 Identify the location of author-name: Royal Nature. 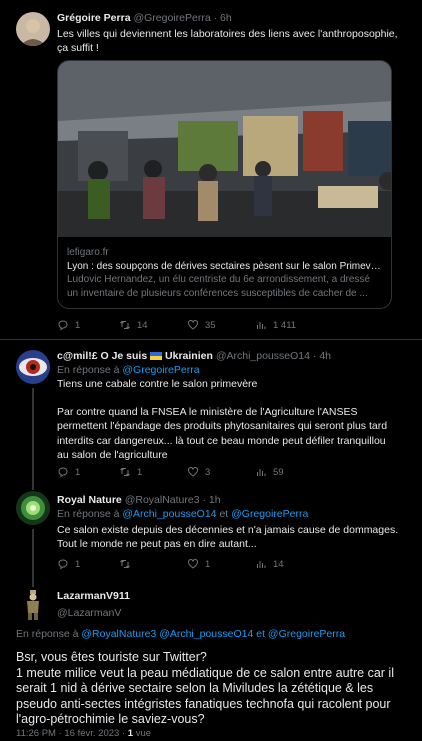
(89, 500).